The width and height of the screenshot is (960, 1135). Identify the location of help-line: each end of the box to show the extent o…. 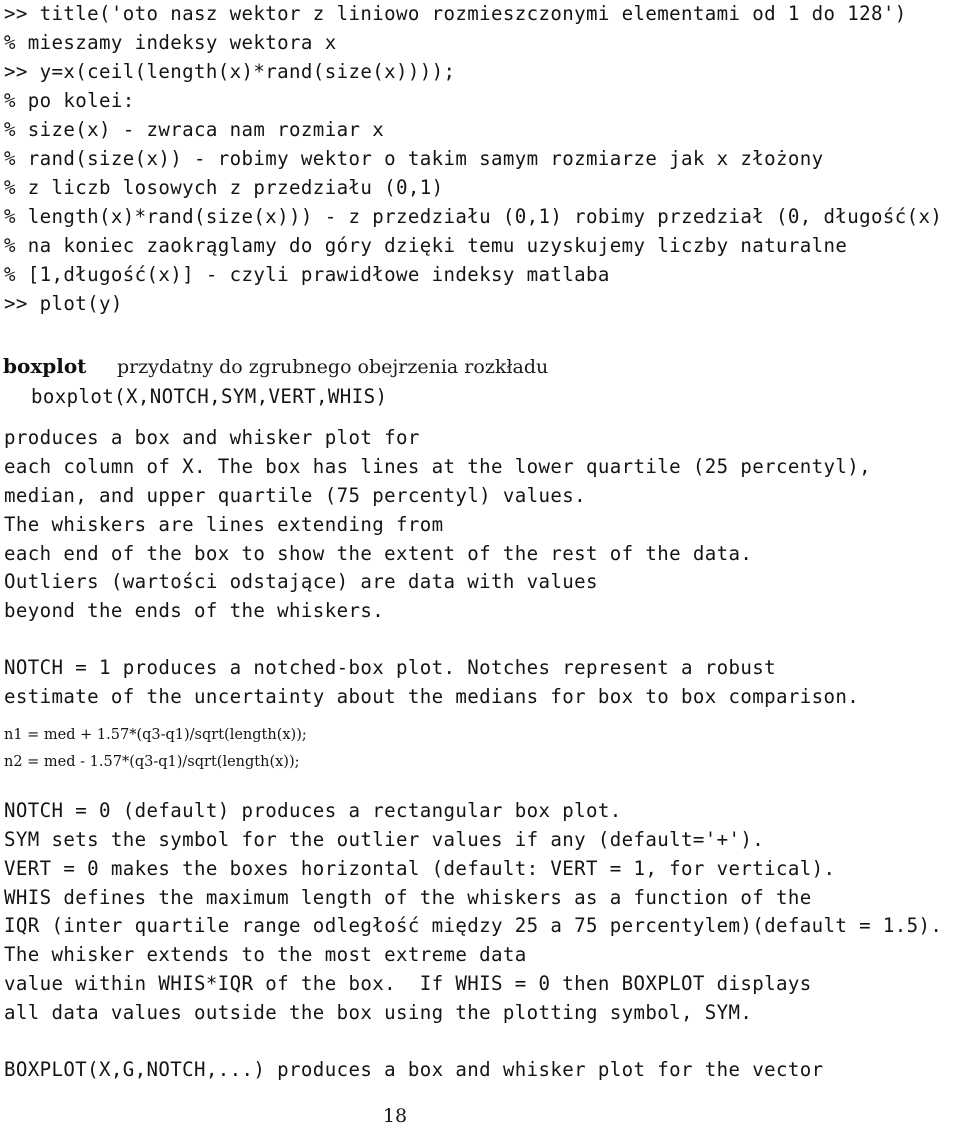
(378, 553).